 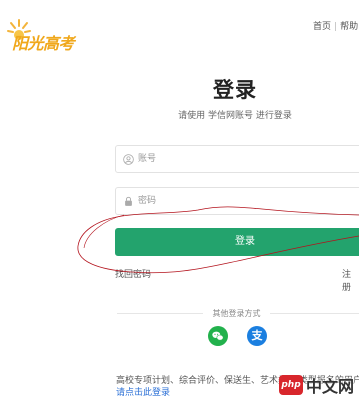 I want to click on alipay-icon: 支, so click(x=257, y=335).